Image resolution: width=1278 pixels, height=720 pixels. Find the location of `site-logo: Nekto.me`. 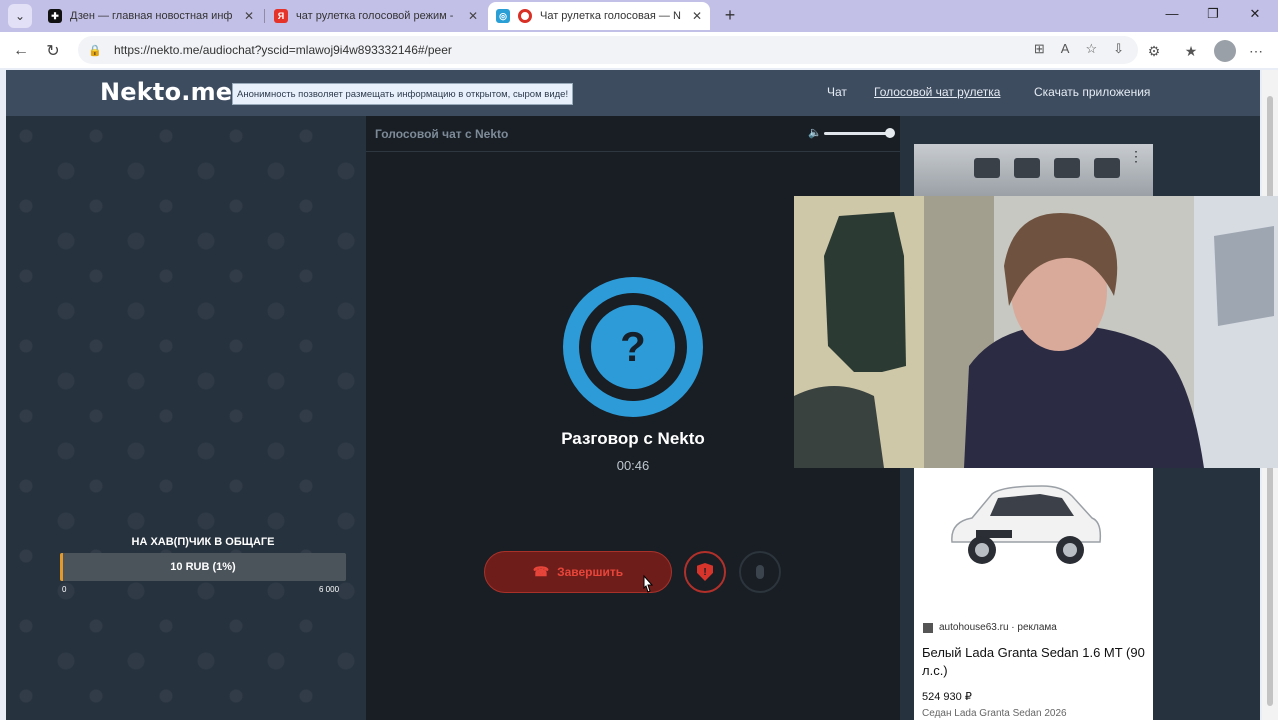

site-logo: Nekto.me is located at coordinates (166, 92).